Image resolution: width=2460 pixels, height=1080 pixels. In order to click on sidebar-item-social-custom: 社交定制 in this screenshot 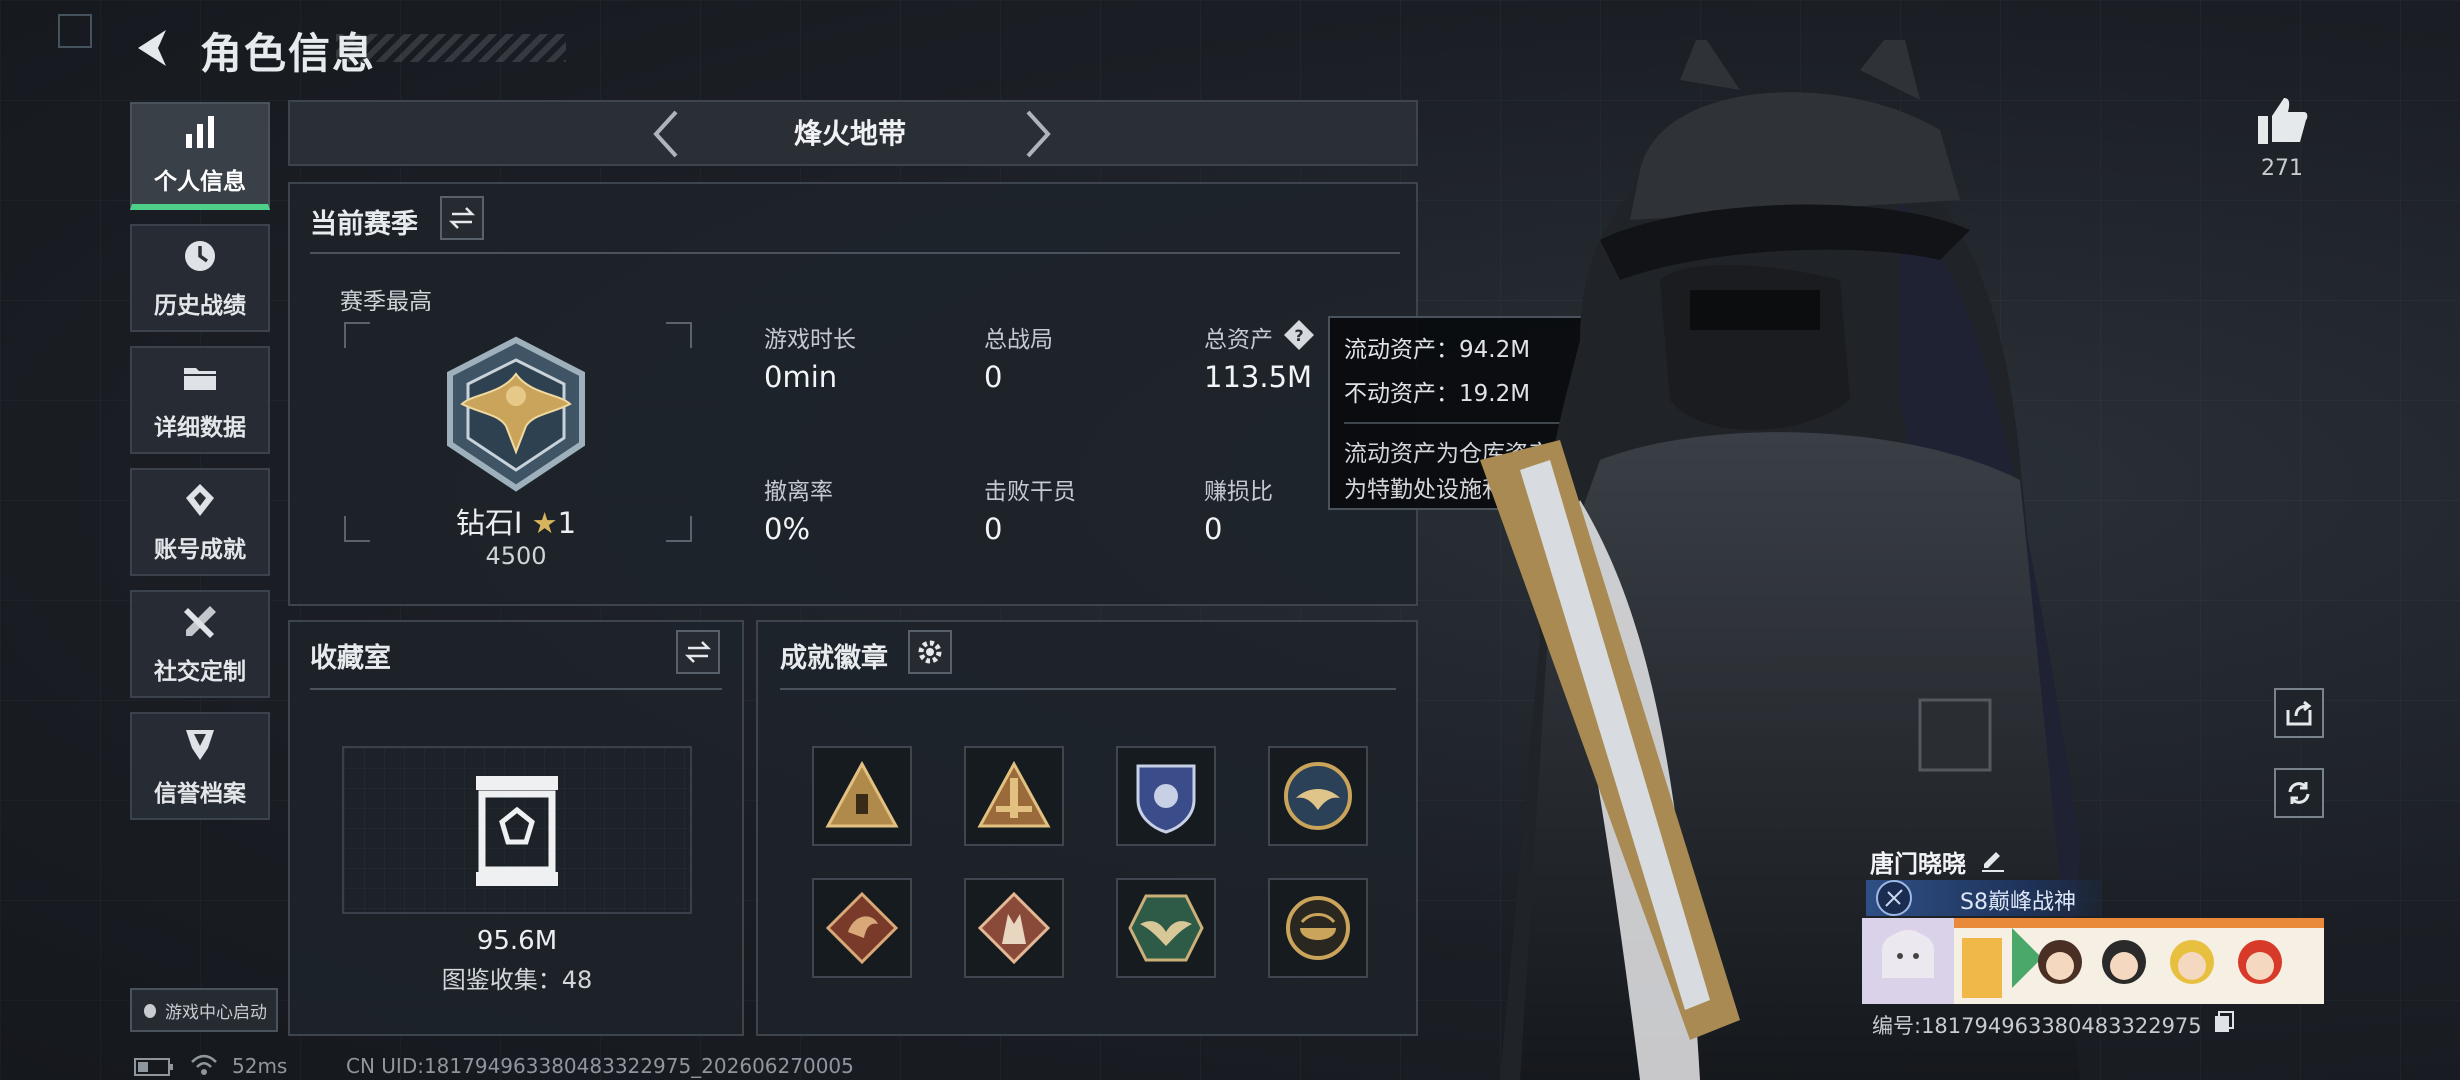, I will do `click(200, 644)`.